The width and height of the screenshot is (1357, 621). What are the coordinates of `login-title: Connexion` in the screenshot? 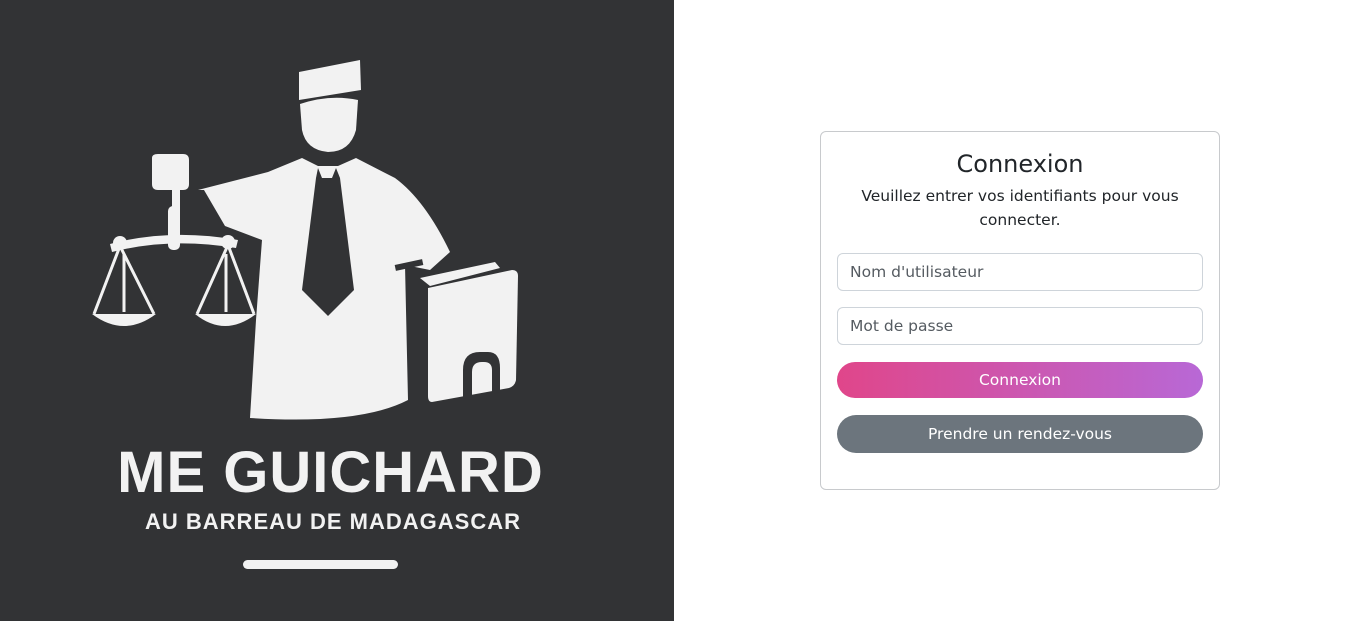 It's located at (1020, 164).